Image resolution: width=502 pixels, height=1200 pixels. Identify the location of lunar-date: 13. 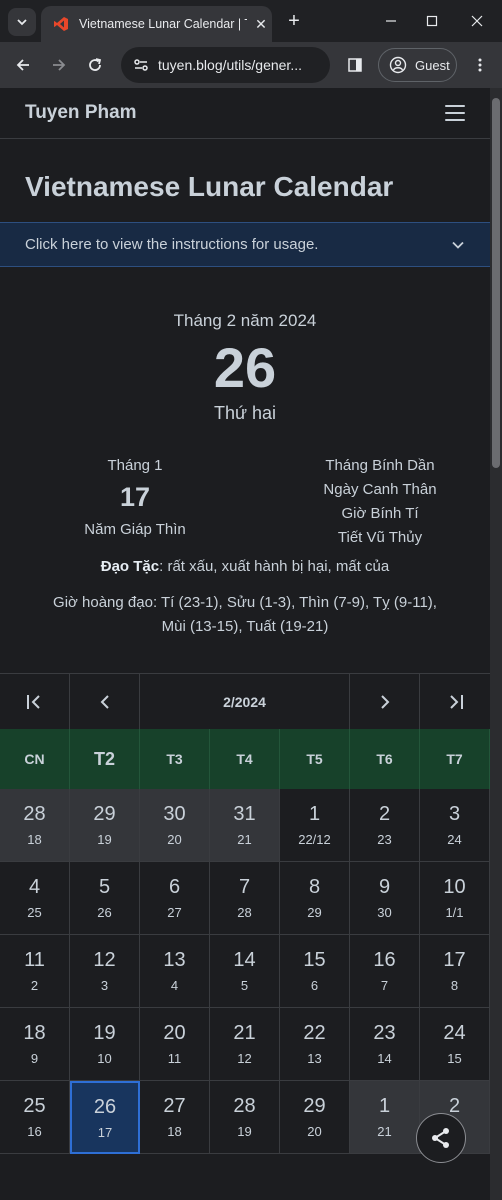
(314, 1058).